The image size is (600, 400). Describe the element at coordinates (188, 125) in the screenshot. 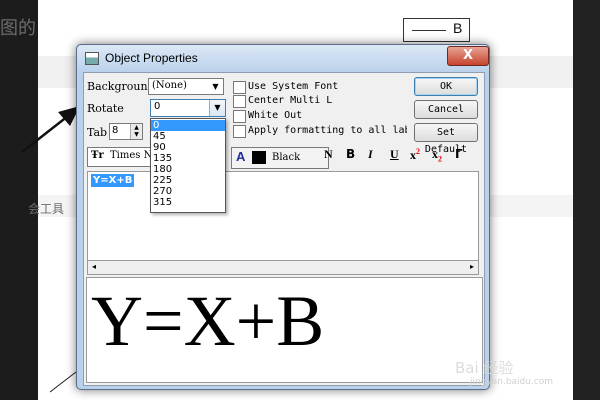

I see `rotate-option-0: 0` at that location.